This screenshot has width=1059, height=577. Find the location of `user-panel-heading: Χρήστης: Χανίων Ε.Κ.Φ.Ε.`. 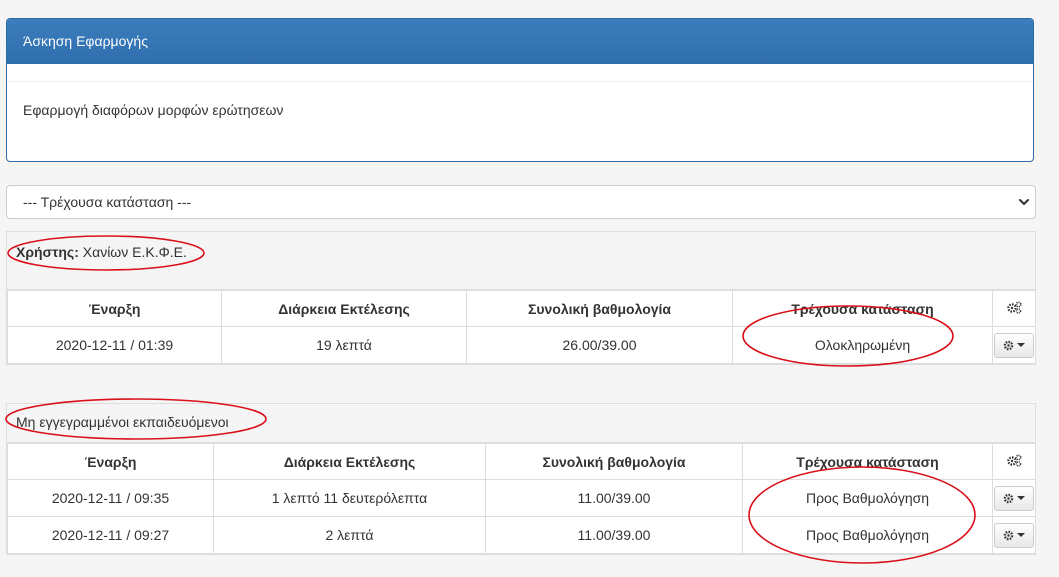

user-panel-heading: Χρήστης: Χανίων Ε.Κ.Φ.Ε. is located at coordinates (521, 261).